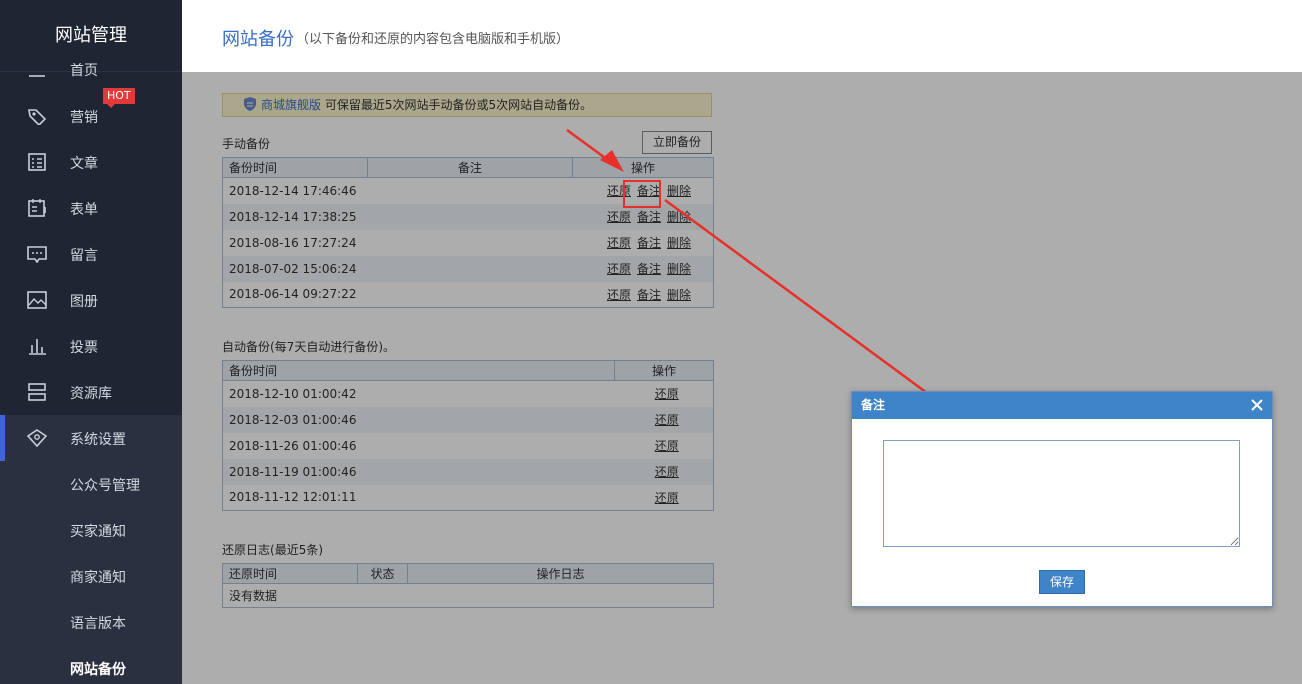 The image size is (1302, 684). Describe the element at coordinates (84, 71) in the screenshot. I see `sidebar-item-label: 首页` at that location.